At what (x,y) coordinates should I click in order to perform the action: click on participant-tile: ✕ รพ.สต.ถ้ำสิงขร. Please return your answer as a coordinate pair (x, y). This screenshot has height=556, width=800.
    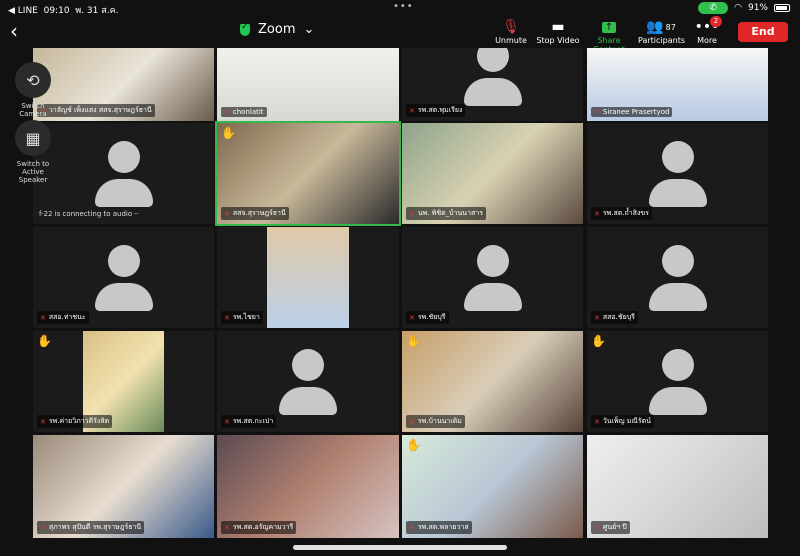
    Looking at the image, I should click on (677, 173).